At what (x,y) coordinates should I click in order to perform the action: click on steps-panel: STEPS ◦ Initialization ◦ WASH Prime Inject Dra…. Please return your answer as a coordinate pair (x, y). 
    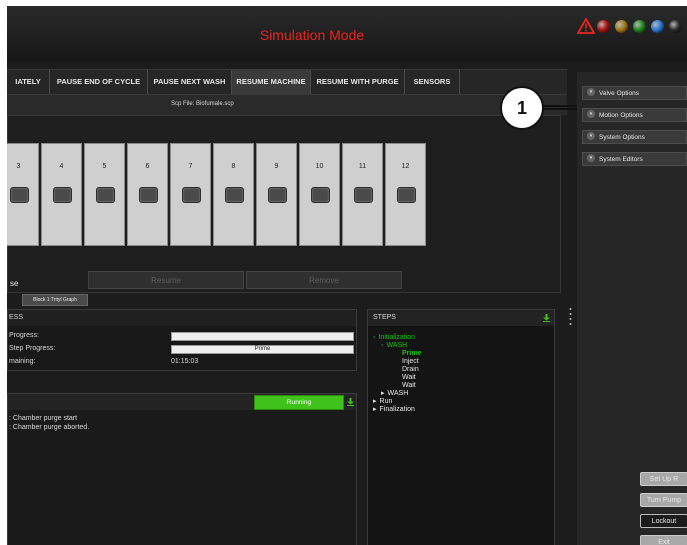
    Looking at the image, I should click on (461, 427).